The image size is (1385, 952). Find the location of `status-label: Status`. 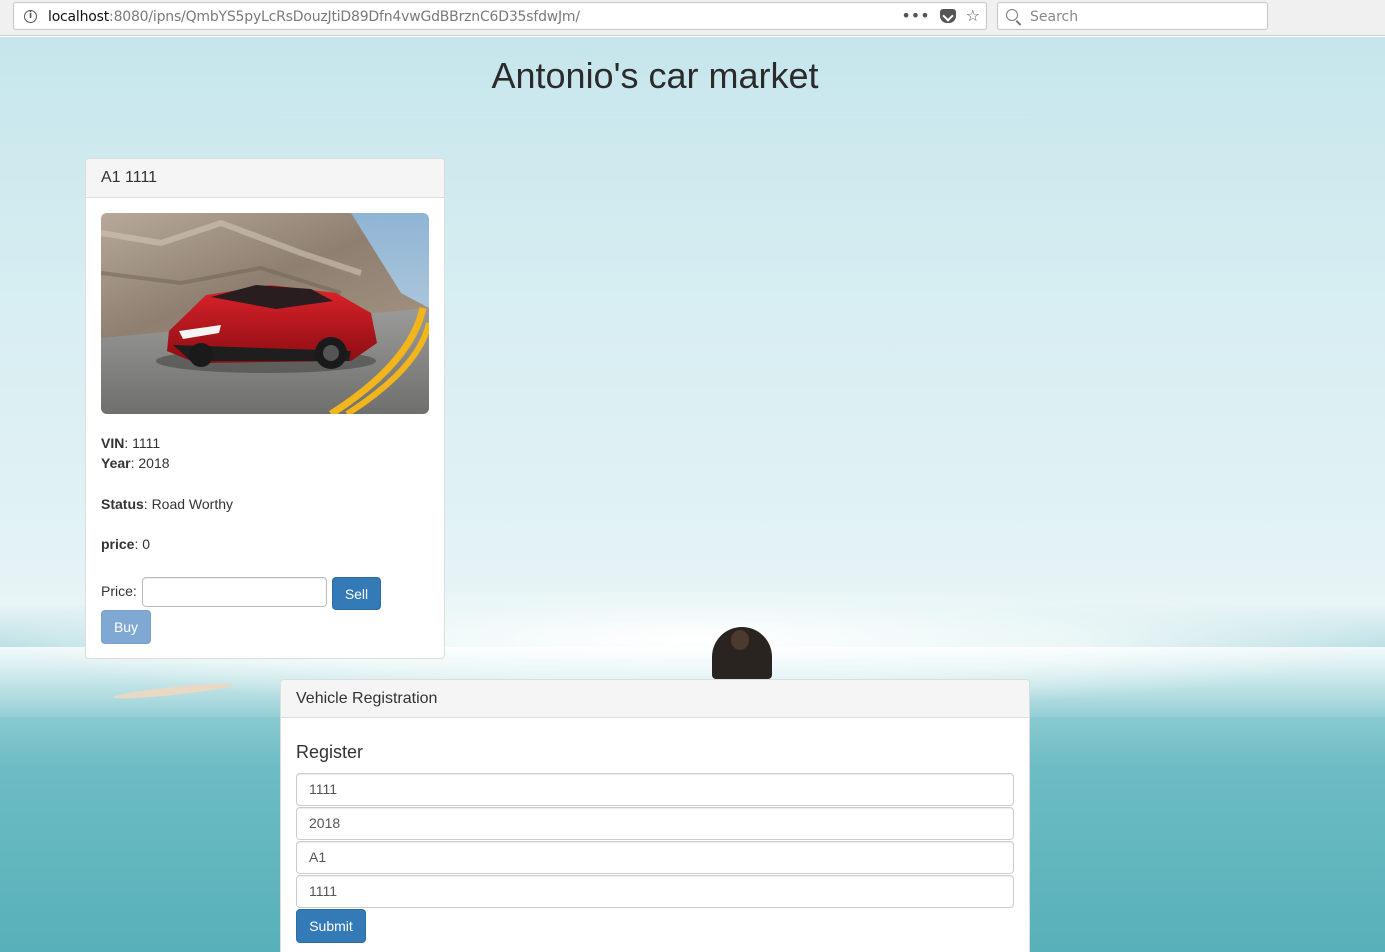

status-label: Status is located at coordinates (122, 504).